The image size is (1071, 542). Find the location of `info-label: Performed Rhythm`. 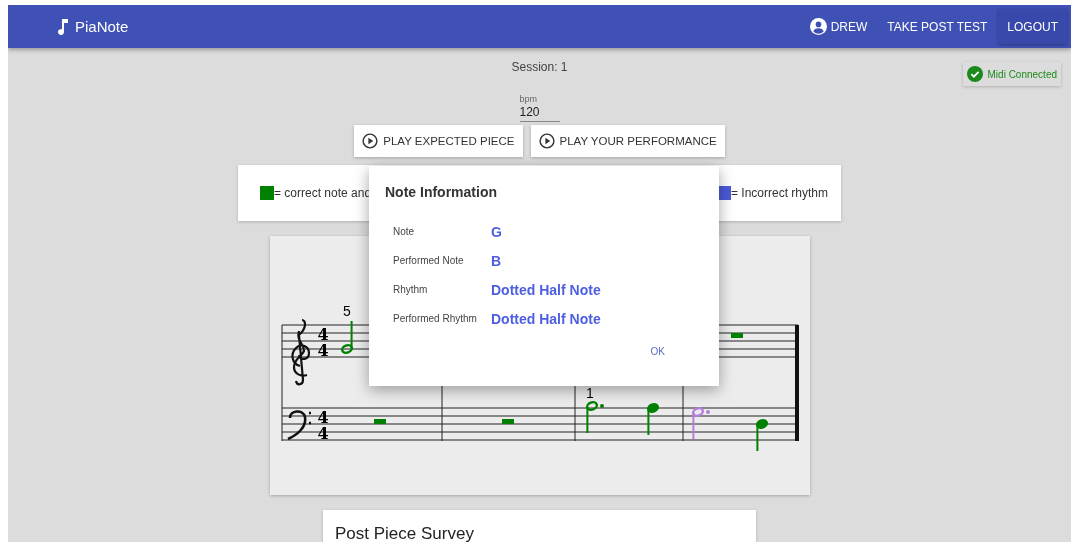

info-label: Performed Rhythm is located at coordinates (435, 318).